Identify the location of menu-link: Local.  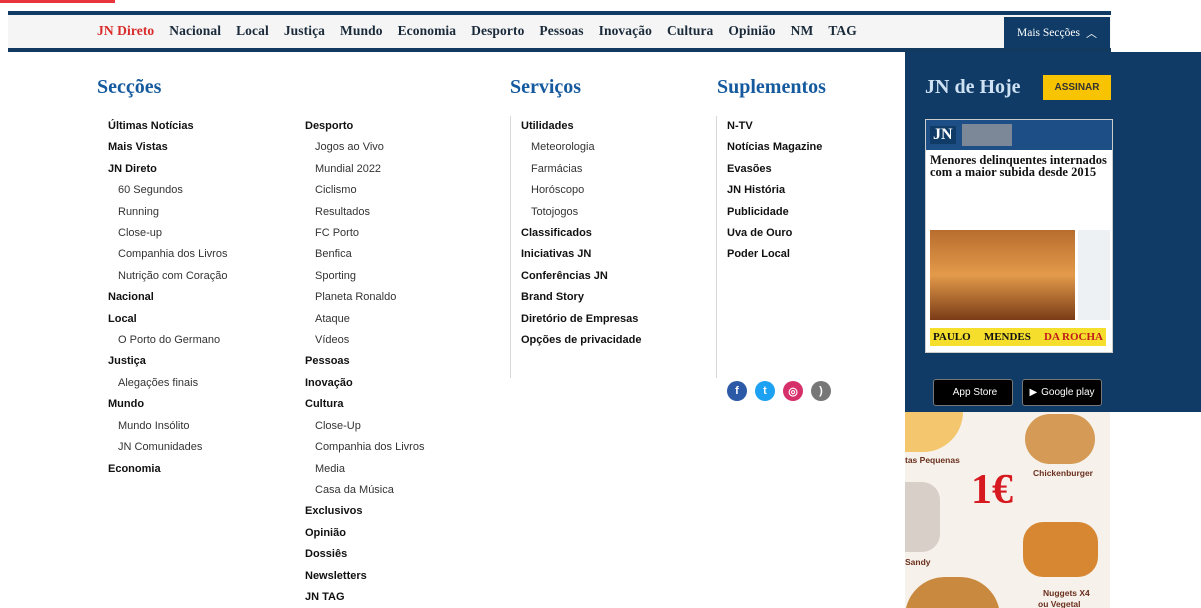
(167, 319).